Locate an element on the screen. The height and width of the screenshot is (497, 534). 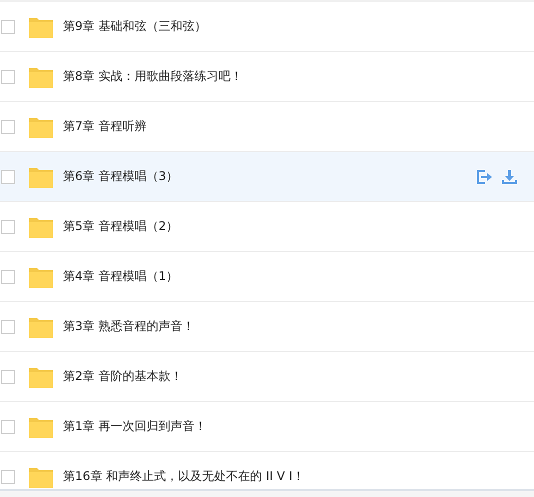
file-row: 第6章 音程模唱（3） is located at coordinates (267, 177).